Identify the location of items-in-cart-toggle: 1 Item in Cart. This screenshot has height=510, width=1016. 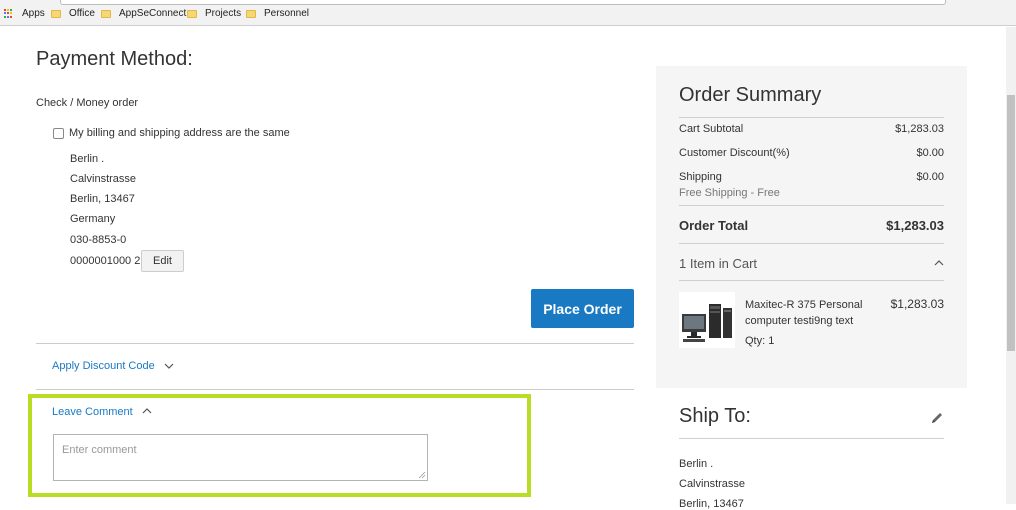
(718, 263).